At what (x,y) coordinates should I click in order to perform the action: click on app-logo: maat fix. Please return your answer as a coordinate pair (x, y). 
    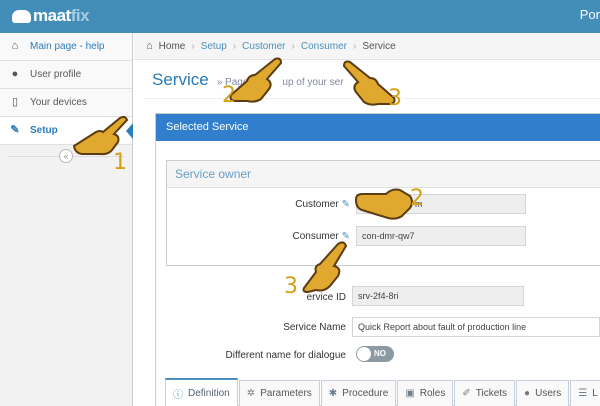
    Looking at the image, I should click on (51, 16).